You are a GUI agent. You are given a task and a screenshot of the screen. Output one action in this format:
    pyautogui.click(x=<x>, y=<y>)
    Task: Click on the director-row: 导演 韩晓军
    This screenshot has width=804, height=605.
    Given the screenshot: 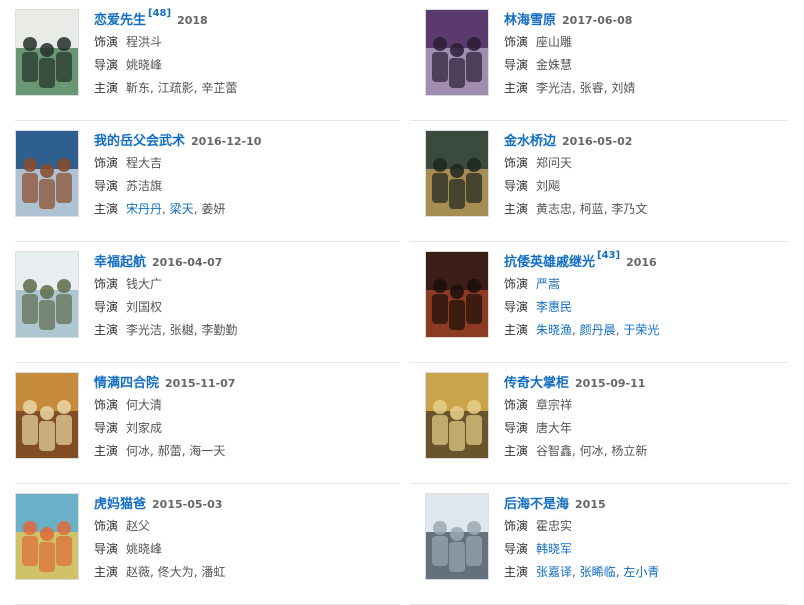 What is the action you would take?
    pyautogui.click(x=654, y=549)
    